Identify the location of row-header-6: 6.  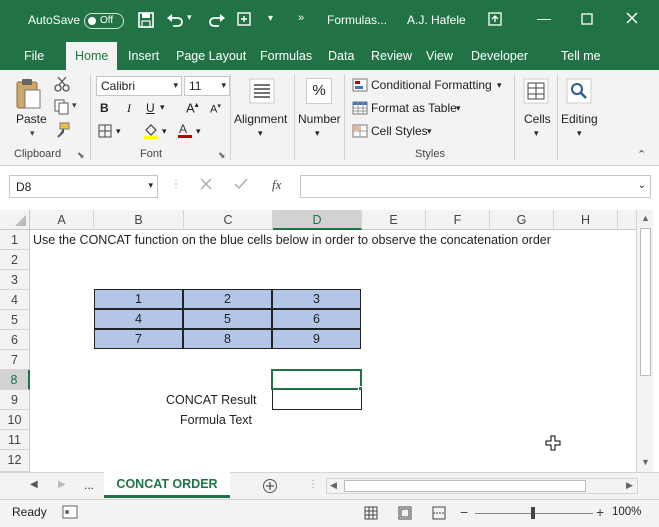
(15, 340).